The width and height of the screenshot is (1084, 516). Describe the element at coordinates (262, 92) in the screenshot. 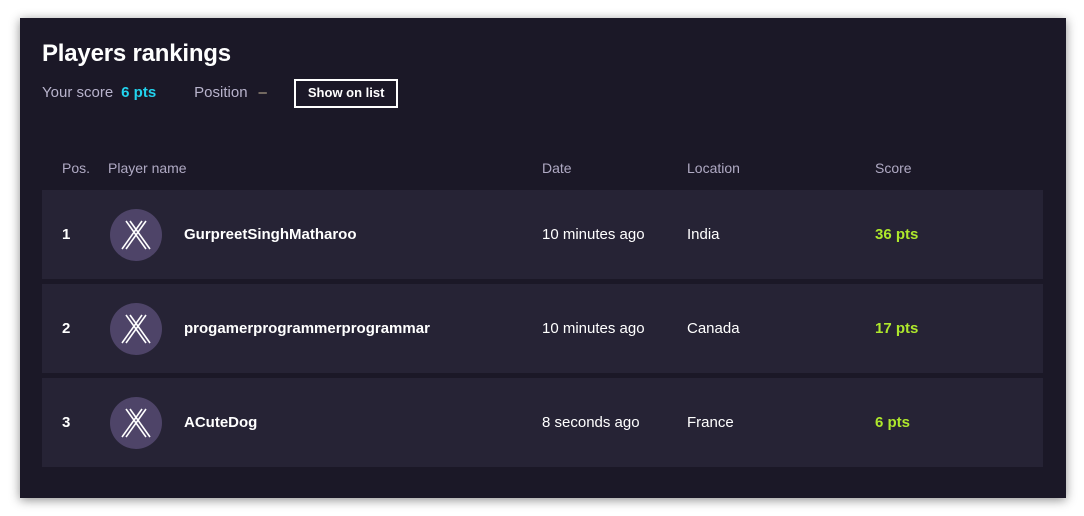

I see `position-value: –` at that location.